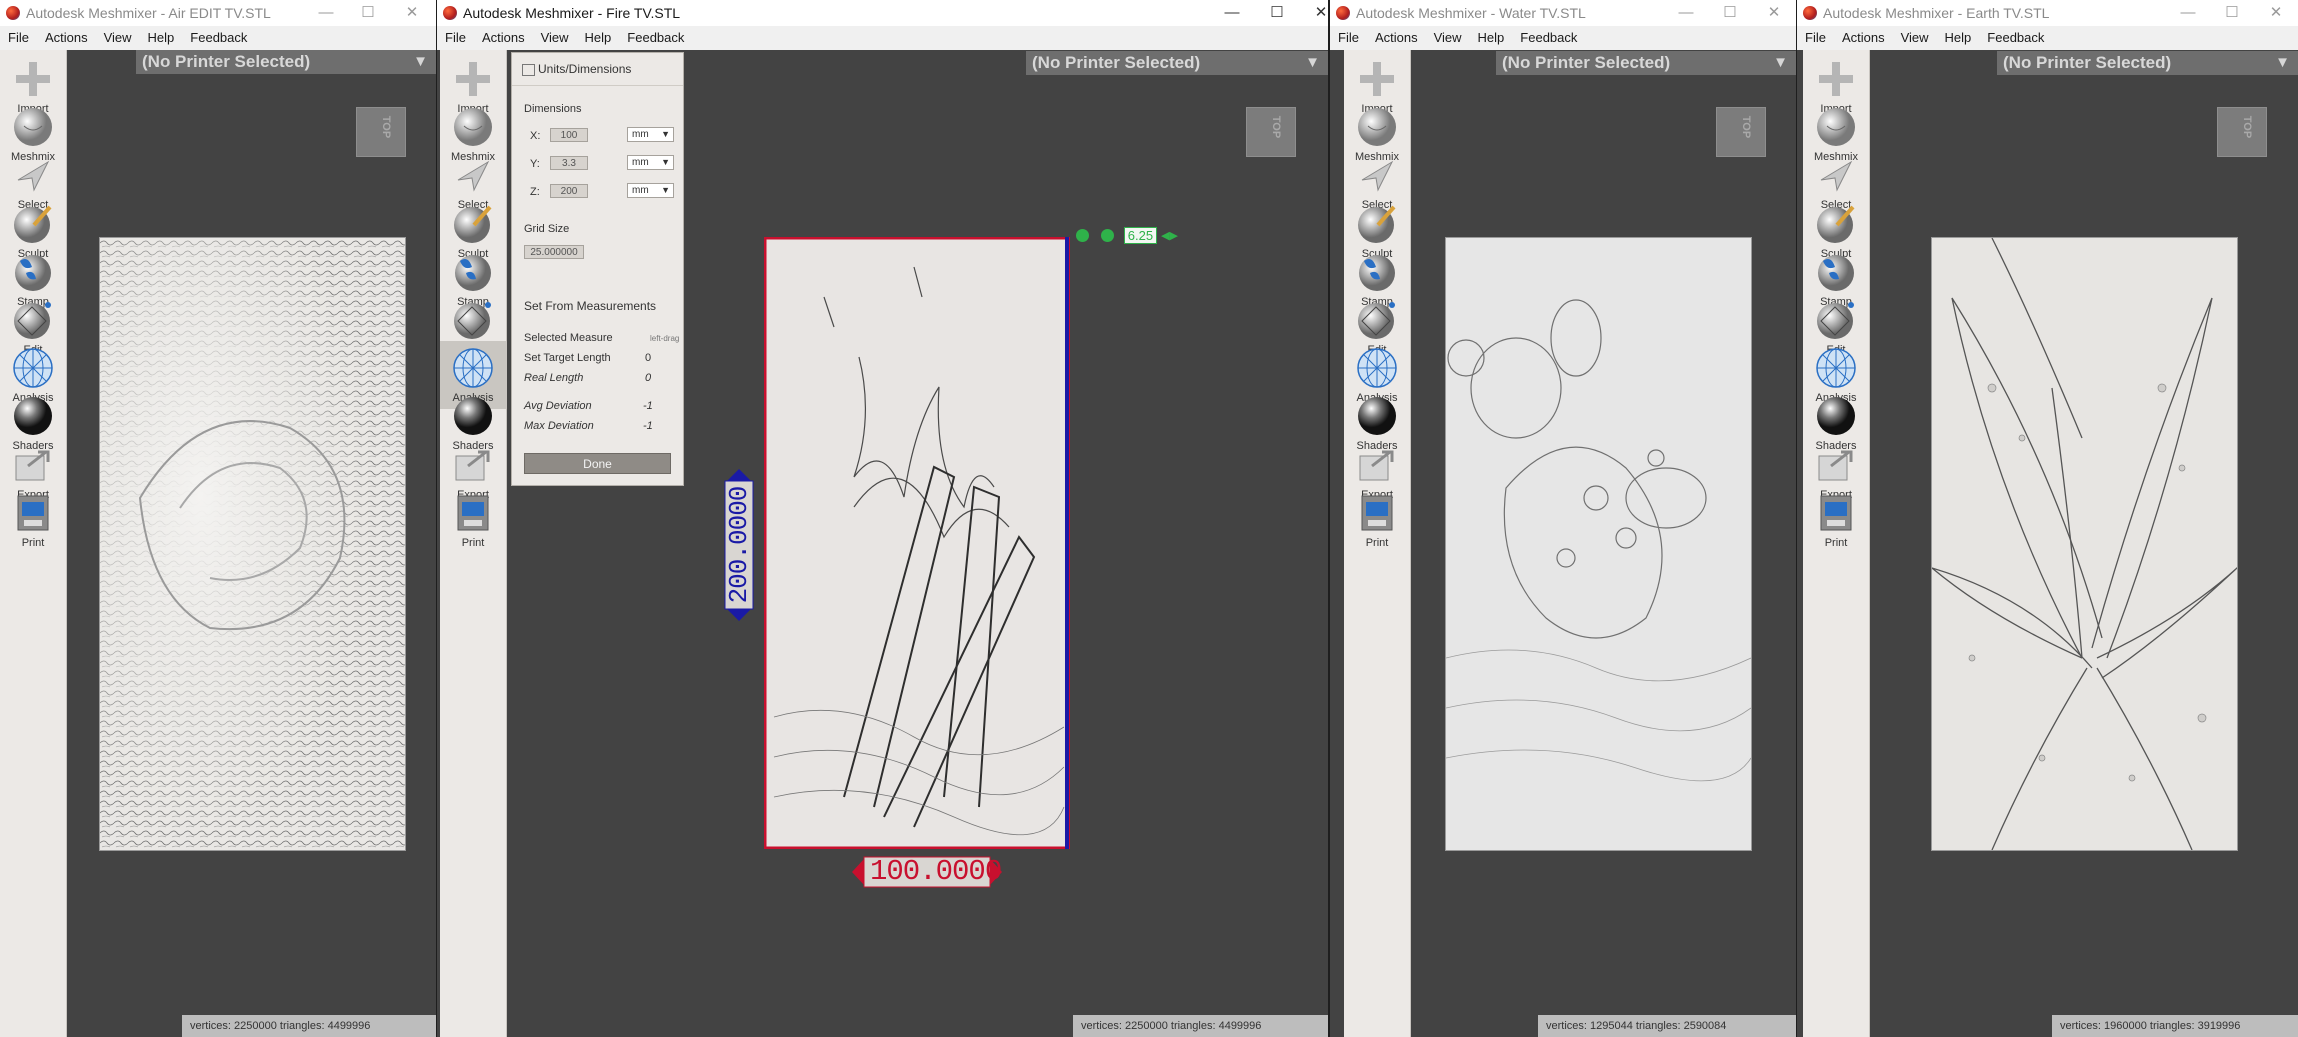  I want to click on panel-header: Units/Dimensions, so click(597, 69).